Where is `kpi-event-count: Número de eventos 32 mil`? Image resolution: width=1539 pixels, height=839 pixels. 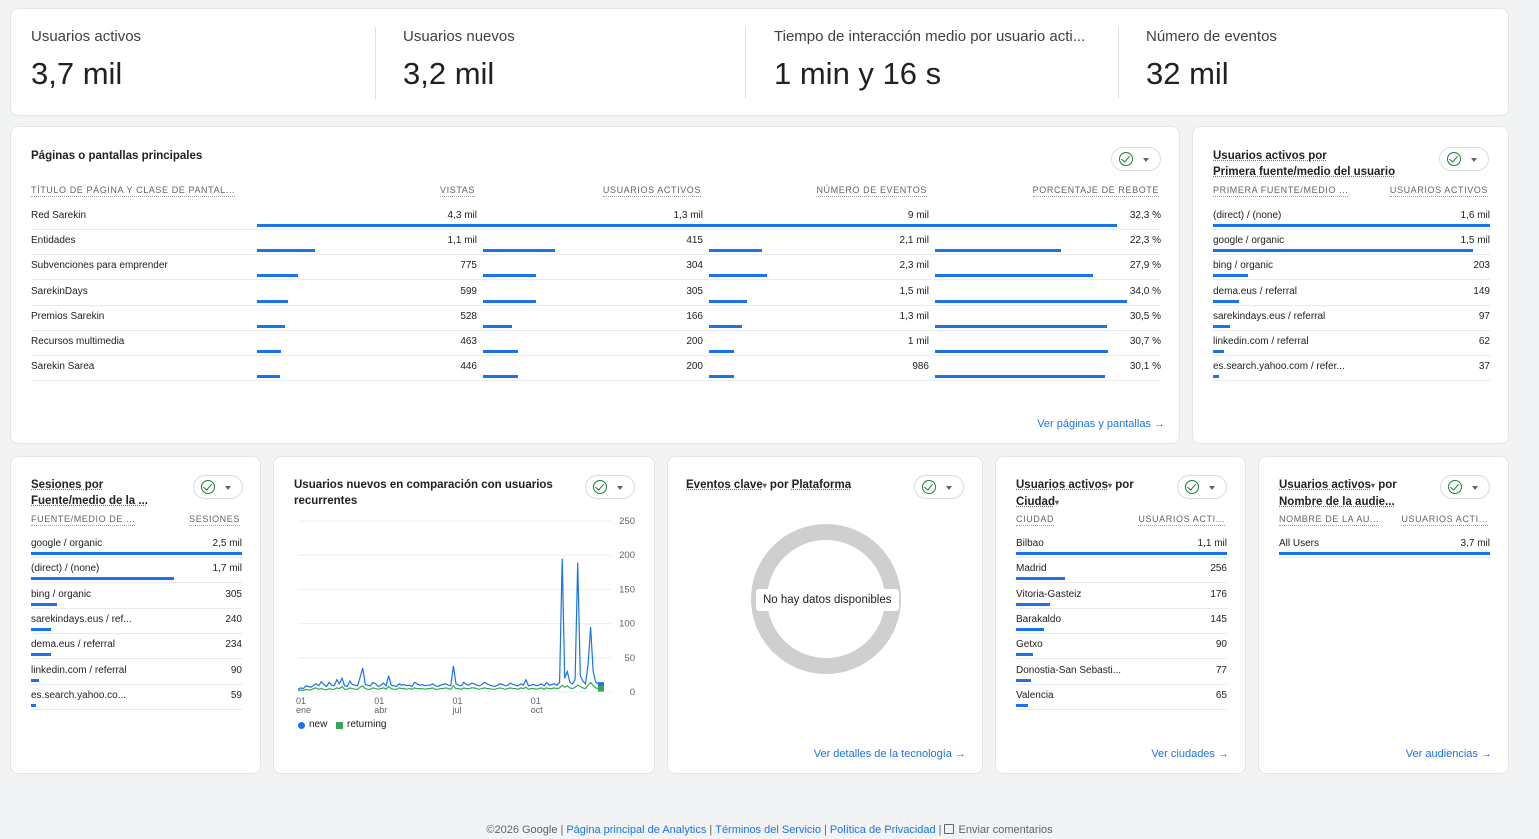 kpi-event-count: Número de eventos 32 mil is located at coordinates (1306, 62).